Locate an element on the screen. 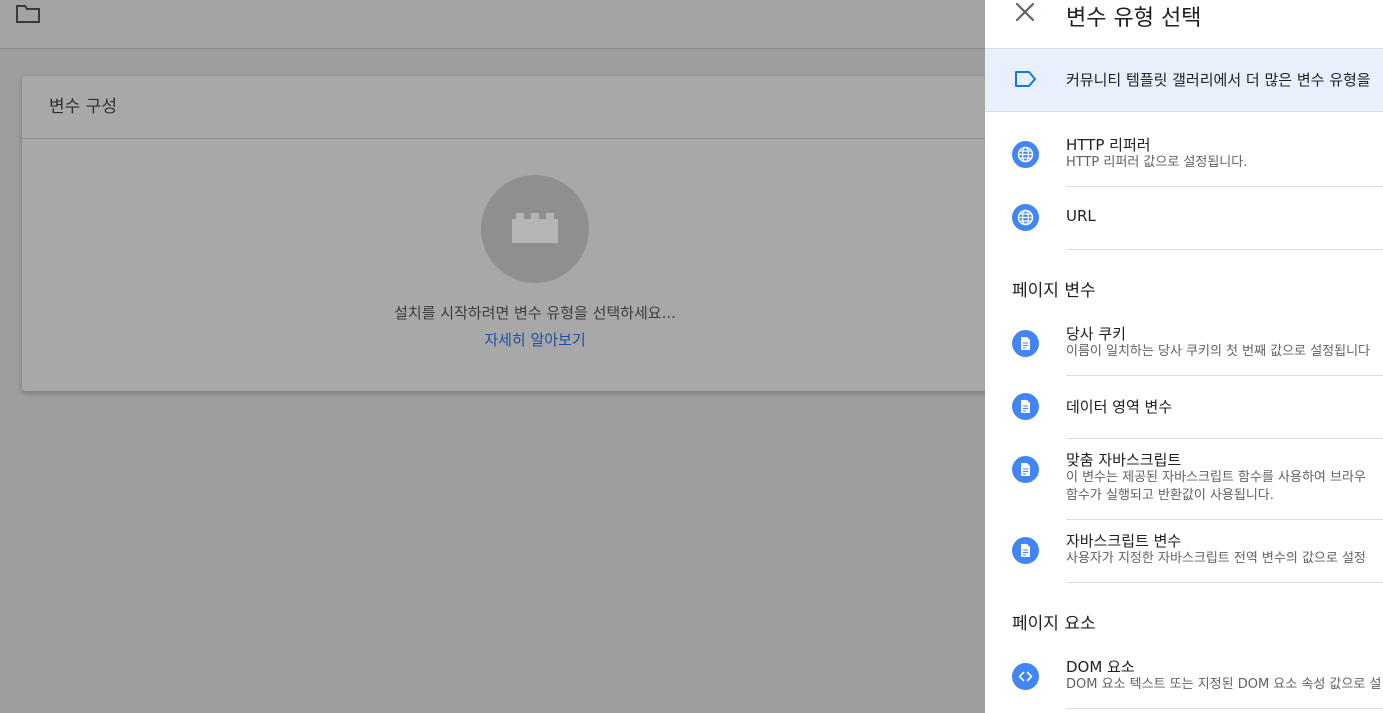  item-description-line2: 함수가 실행되고 반환값이 사용됩니다. is located at coordinates (1170, 495).